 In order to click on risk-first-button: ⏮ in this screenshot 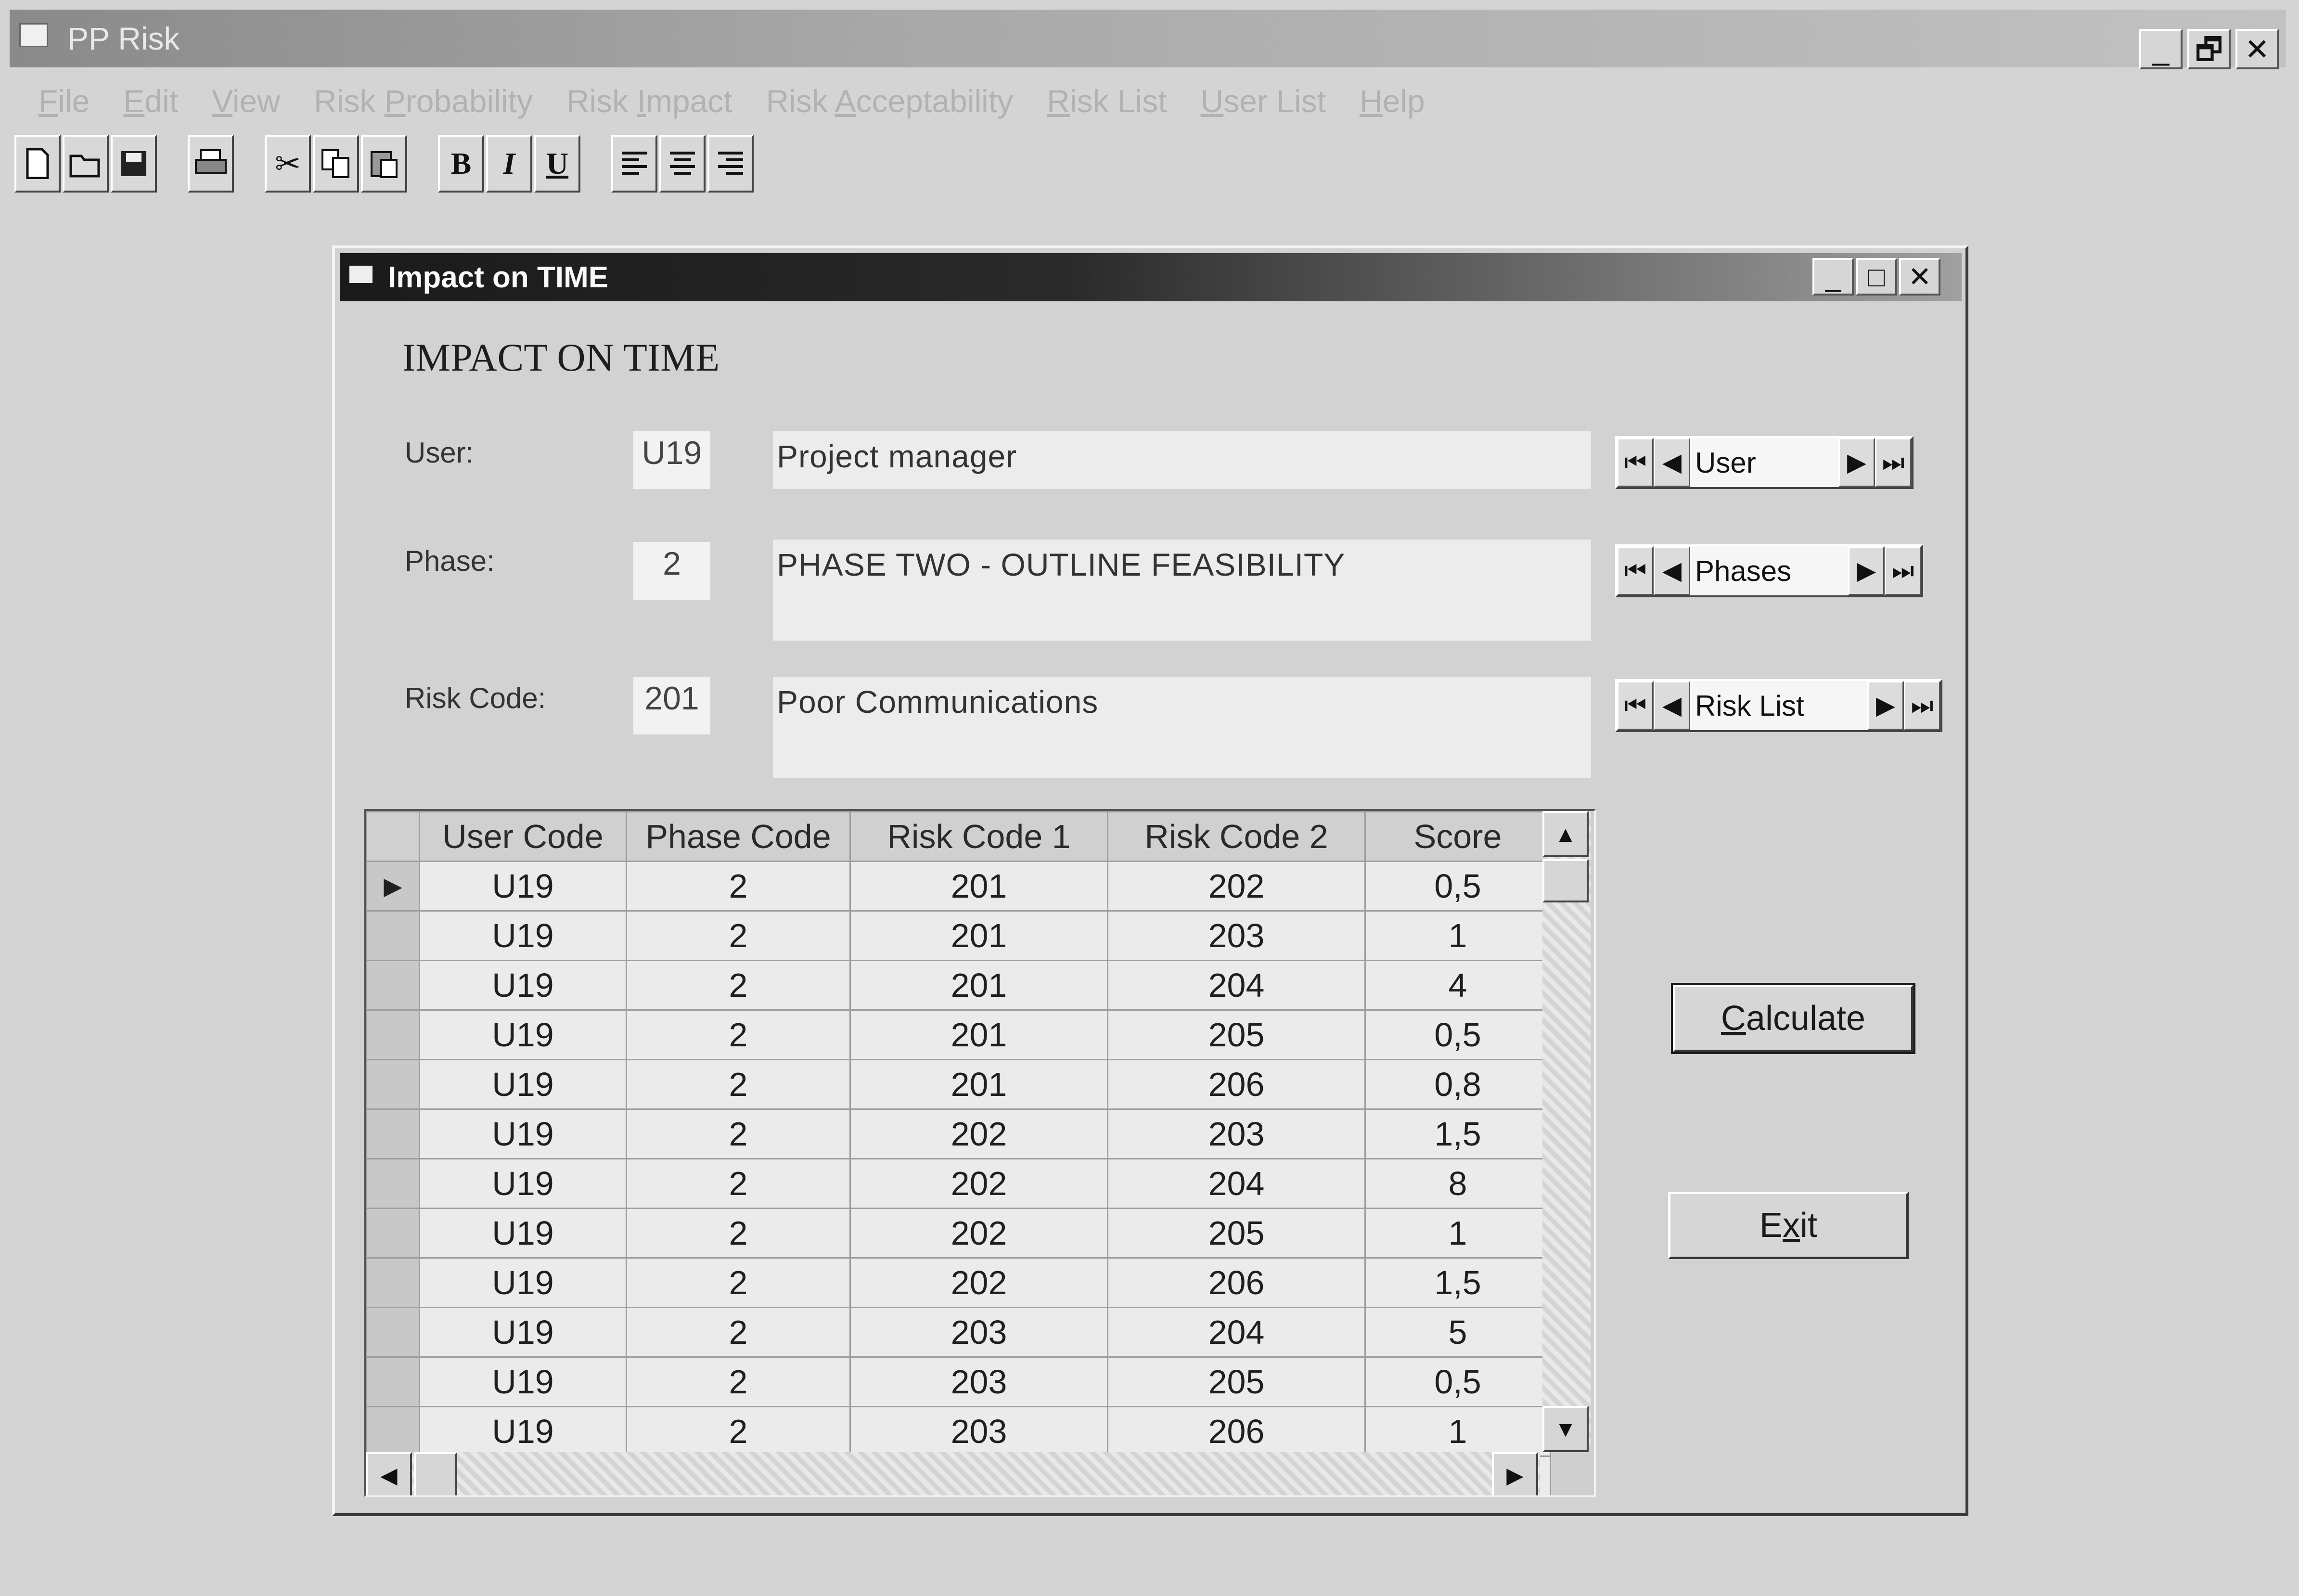, I will do `click(1635, 705)`.